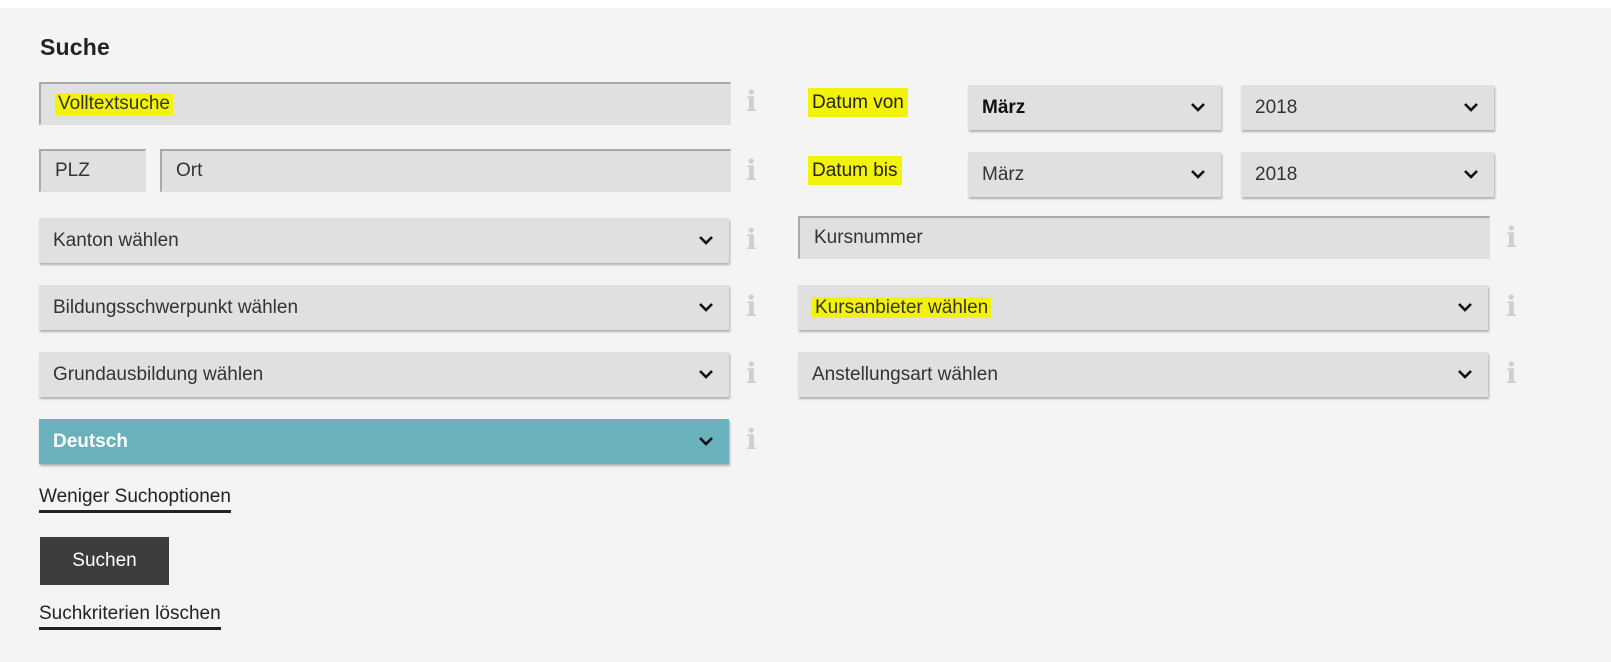 This screenshot has height=662, width=1611. I want to click on language-select-value: Deutsch, so click(90, 441).